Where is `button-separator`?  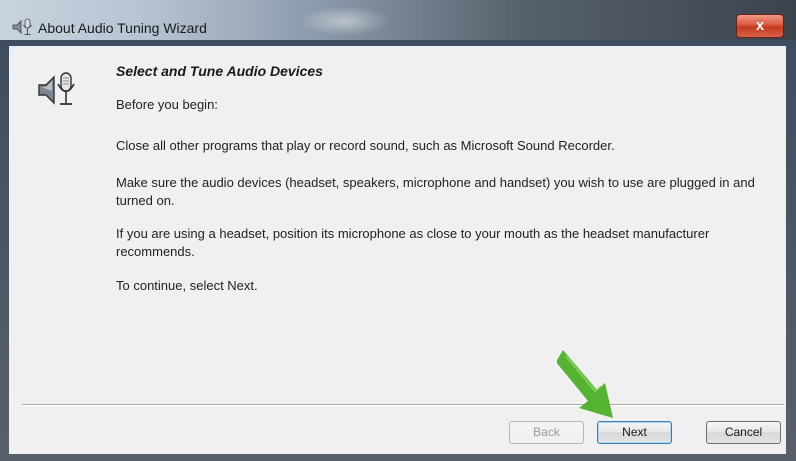 button-separator is located at coordinates (403, 405).